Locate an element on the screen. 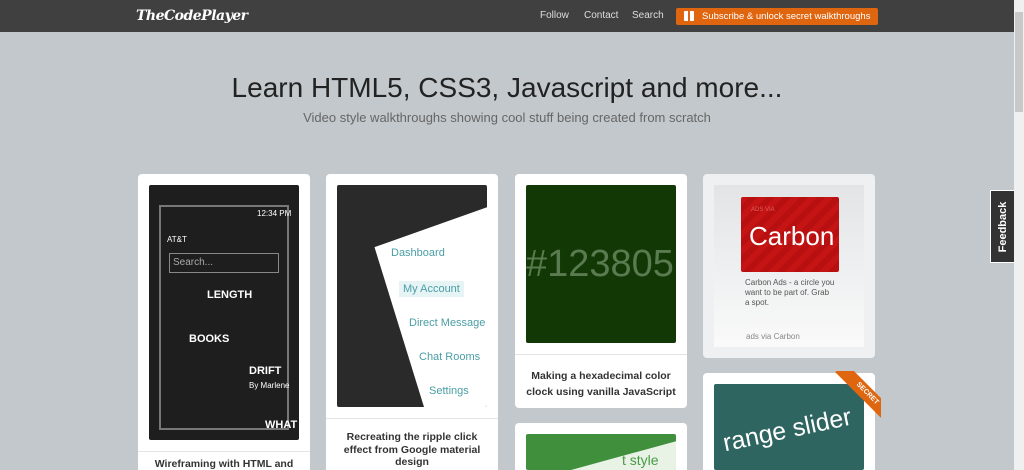 Image resolution: width=1024 pixels, height=470 pixels. card-thumbnail: #123805 is located at coordinates (601, 264).